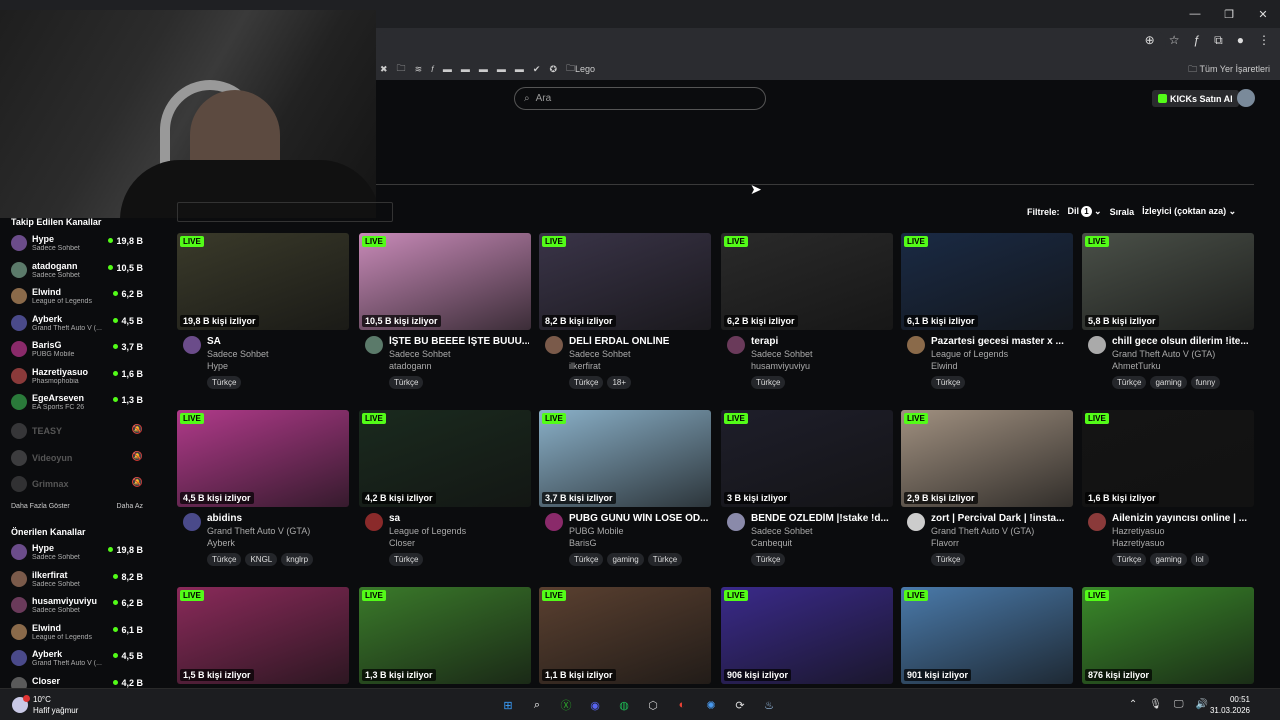 This screenshot has width=1280, height=720. What do you see at coordinates (640, 98) in the screenshot?
I see `search-input: ⌕ Ara` at bounding box center [640, 98].